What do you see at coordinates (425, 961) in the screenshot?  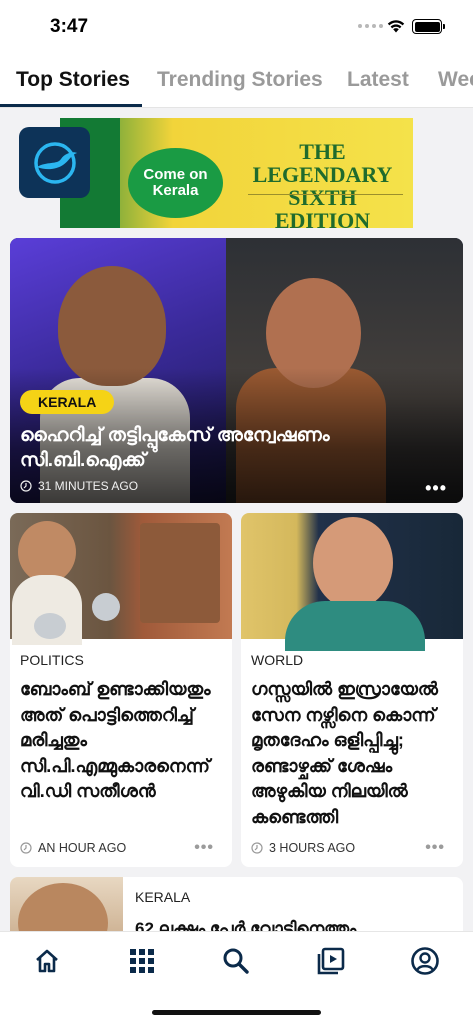 I see `profile-icon` at bounding box center [425, 961].